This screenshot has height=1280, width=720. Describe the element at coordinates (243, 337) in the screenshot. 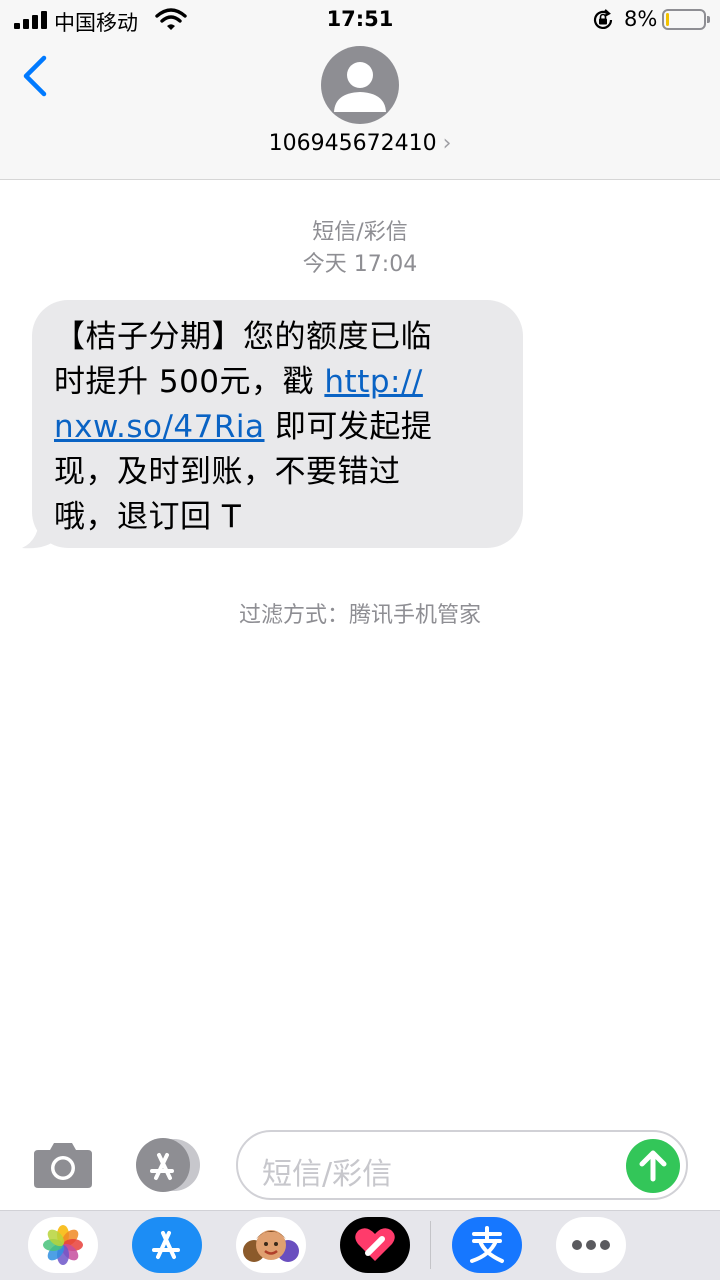

I see `message-line: 【桔子分期】您的额度已临` at that location.